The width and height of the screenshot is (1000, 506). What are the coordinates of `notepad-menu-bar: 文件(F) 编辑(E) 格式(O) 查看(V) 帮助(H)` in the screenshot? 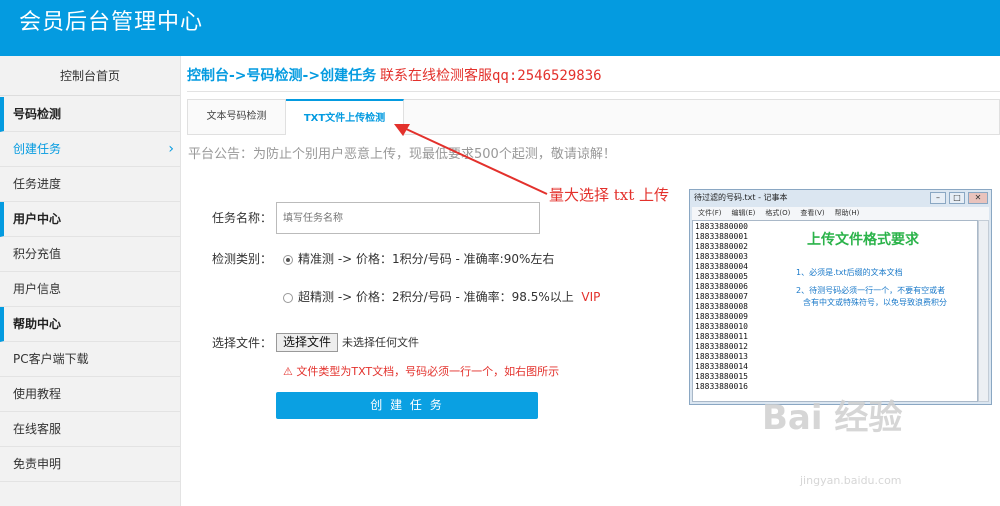 It's located at (840, 213).